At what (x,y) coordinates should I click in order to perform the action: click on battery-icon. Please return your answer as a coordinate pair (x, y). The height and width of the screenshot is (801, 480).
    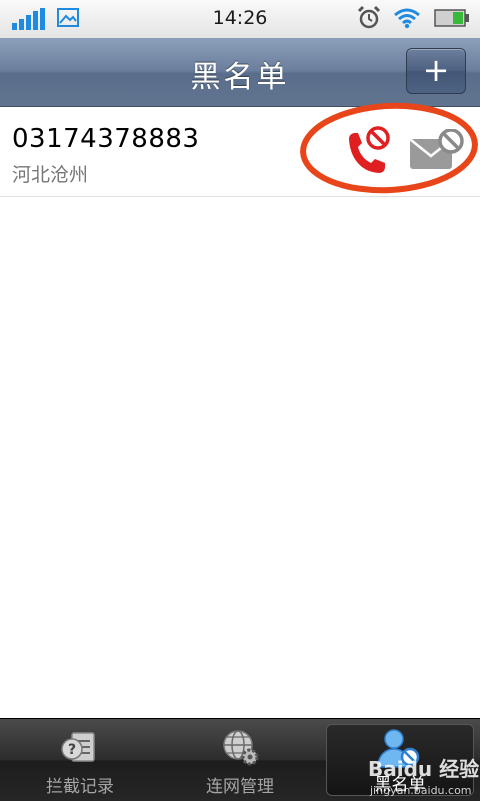
    Looking at the image, I should click on (451, 18).